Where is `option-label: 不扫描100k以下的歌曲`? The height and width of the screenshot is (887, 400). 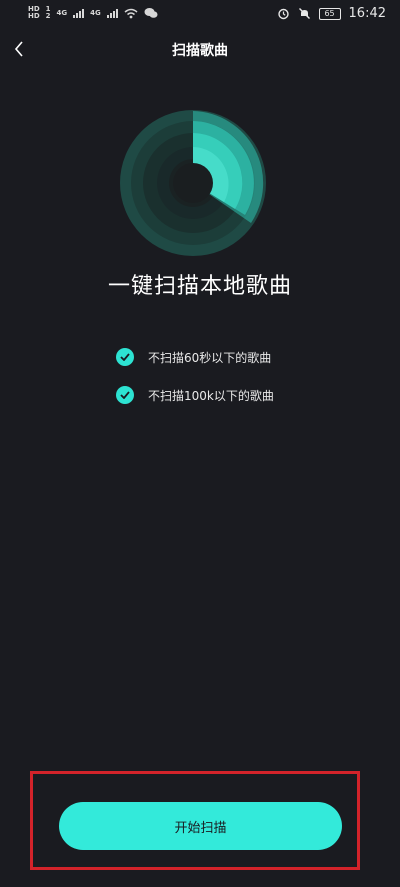 option-label: 不扫描100k以下的歌曲 is located at coordinates (211, 395).